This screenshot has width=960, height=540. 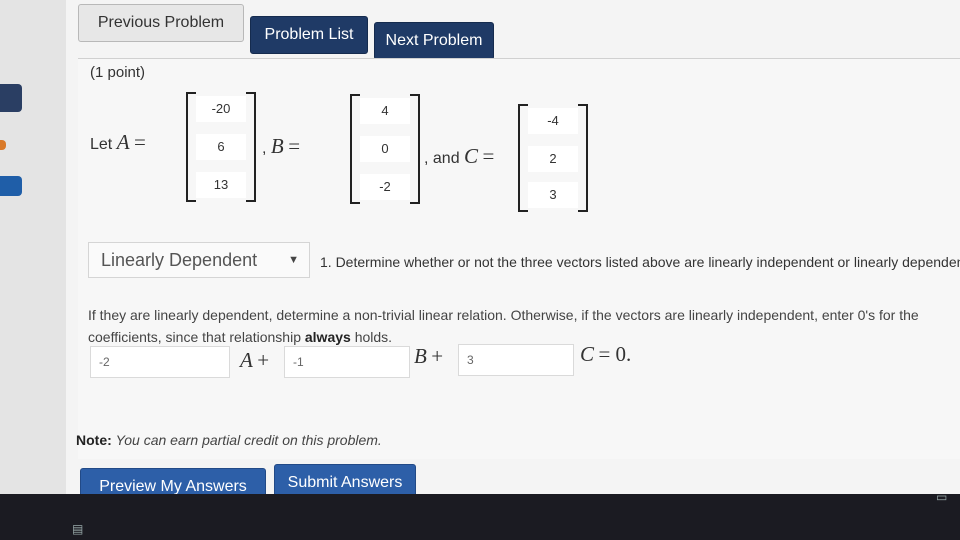 I want to click on matrix-c-entry: 2, so click(x=553, y=159).